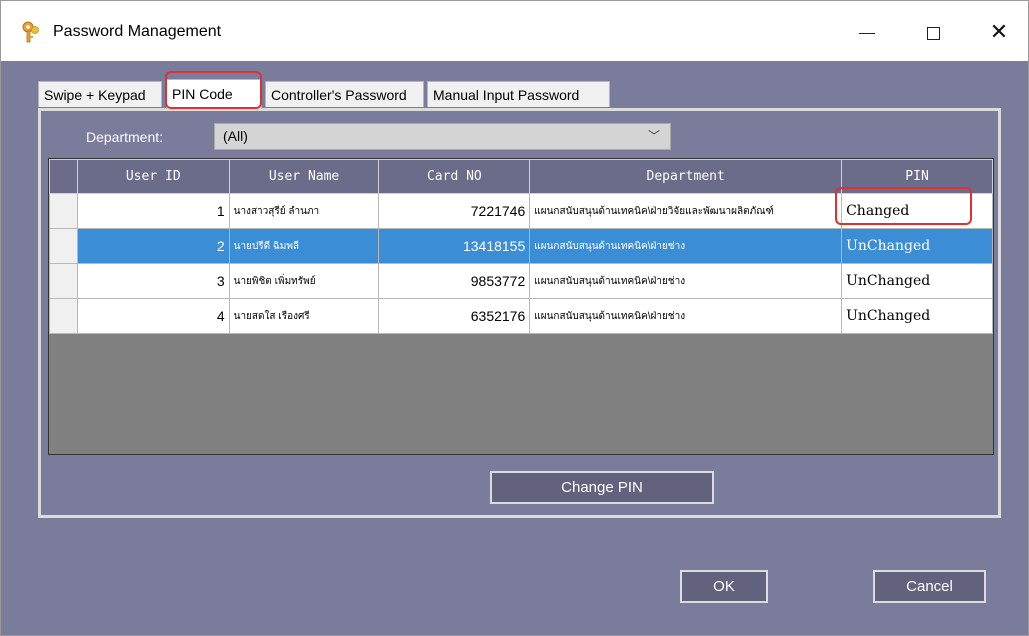 The width and height of the screenshot is (1029, 636). I want to click on tab-highlight-annotation, so click(213, 90).